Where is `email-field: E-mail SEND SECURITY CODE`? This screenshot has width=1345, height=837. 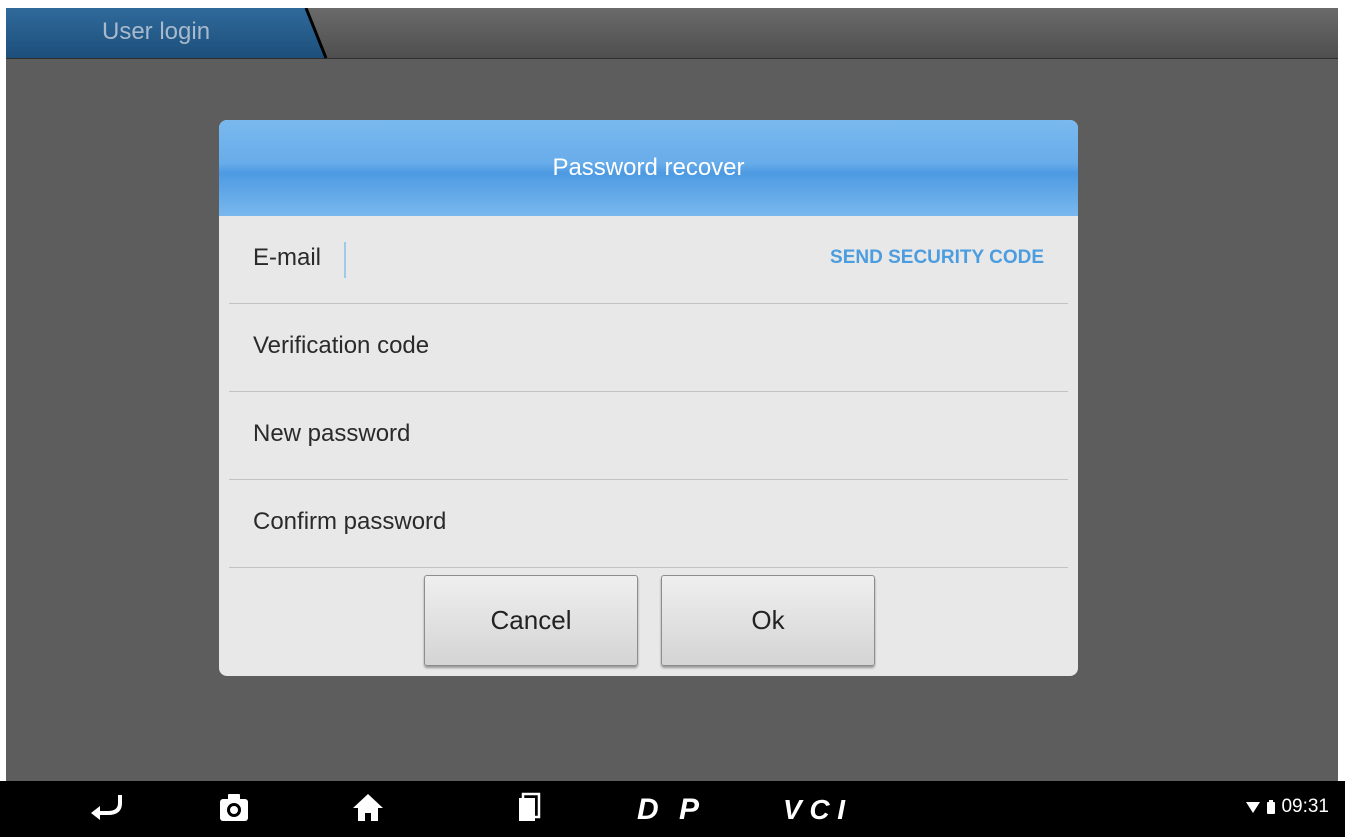
email-field: E-mail SEND SECURITY CODE is located at coordinates (648, 260).